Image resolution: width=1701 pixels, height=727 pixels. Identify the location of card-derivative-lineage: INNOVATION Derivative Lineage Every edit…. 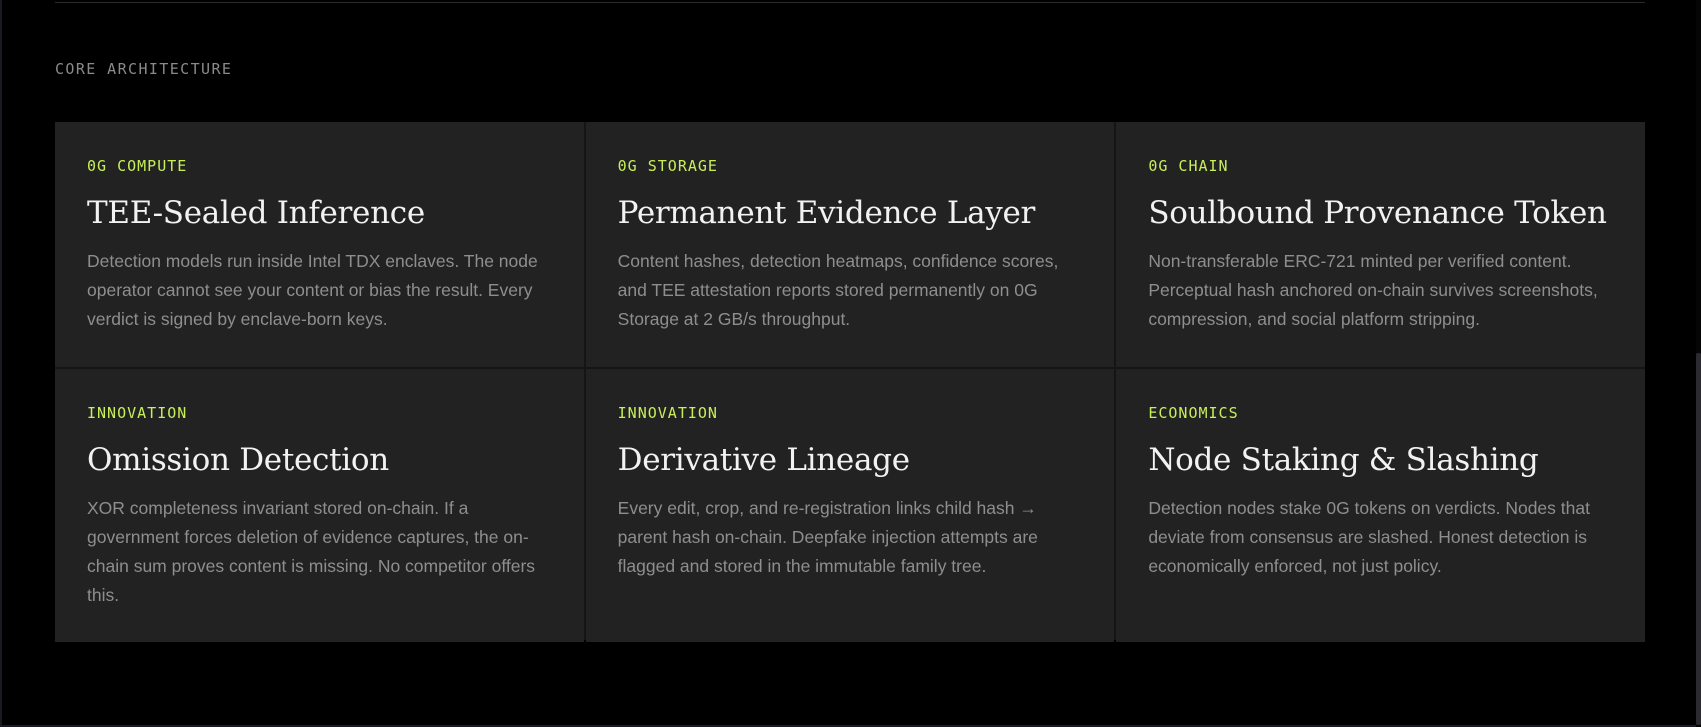
(850, 505).